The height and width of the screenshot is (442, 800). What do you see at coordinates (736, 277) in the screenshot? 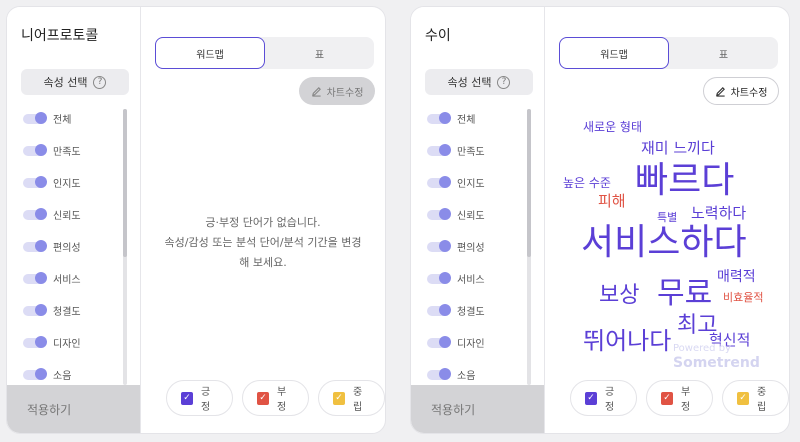
I see `word-cloud-term: 매력적` at bounding box center [736, 277].